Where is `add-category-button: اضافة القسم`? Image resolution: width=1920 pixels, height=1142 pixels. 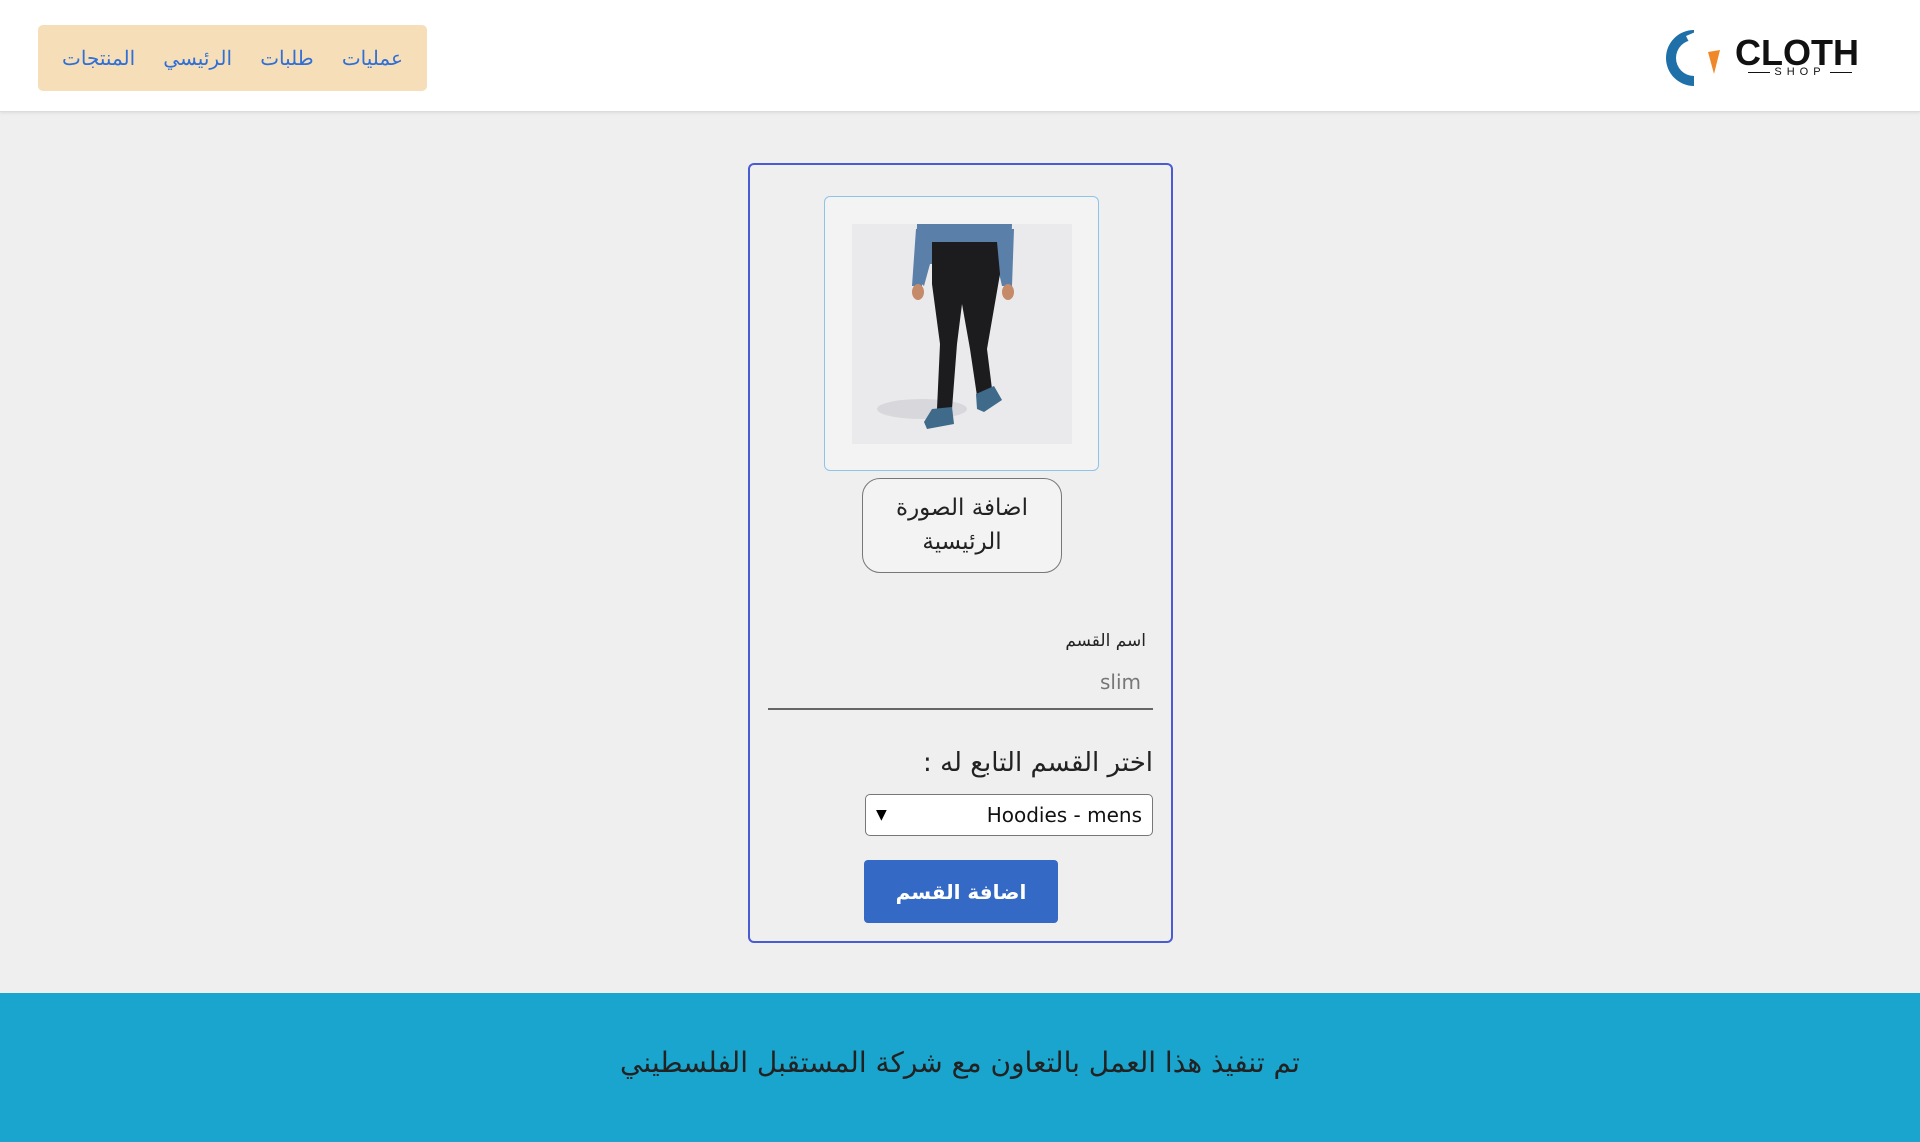 add-category-button: اضافة القسم is located at coordinates (961, 891).